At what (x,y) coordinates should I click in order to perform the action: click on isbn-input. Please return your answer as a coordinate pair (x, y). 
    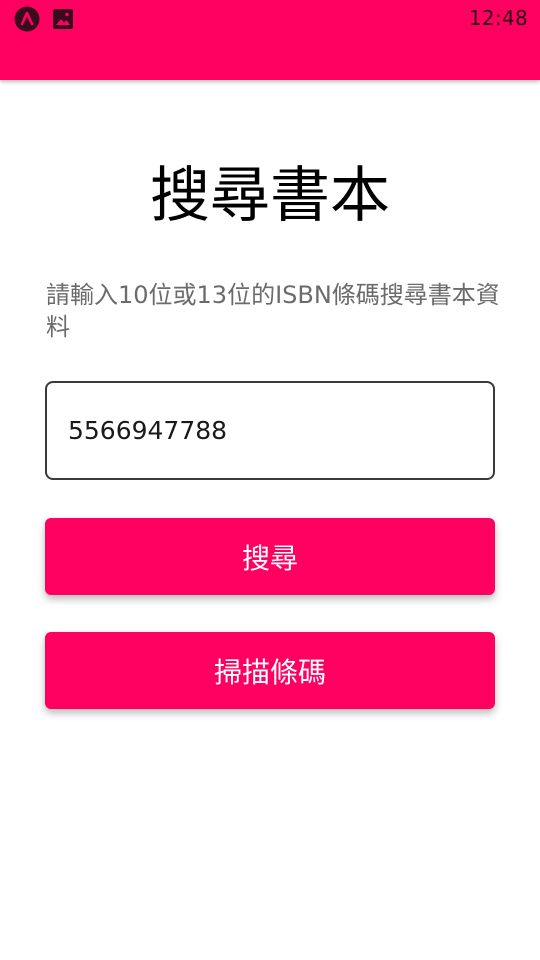
    Looking at the image, I should click on (270, 430).